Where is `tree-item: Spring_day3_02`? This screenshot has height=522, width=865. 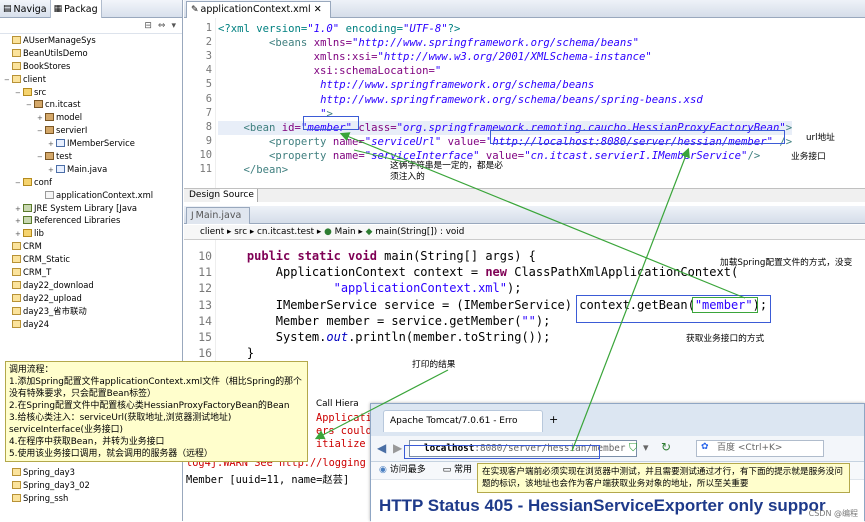 tree-item: Spring_day3_02 is located at coordinates (91, 485).